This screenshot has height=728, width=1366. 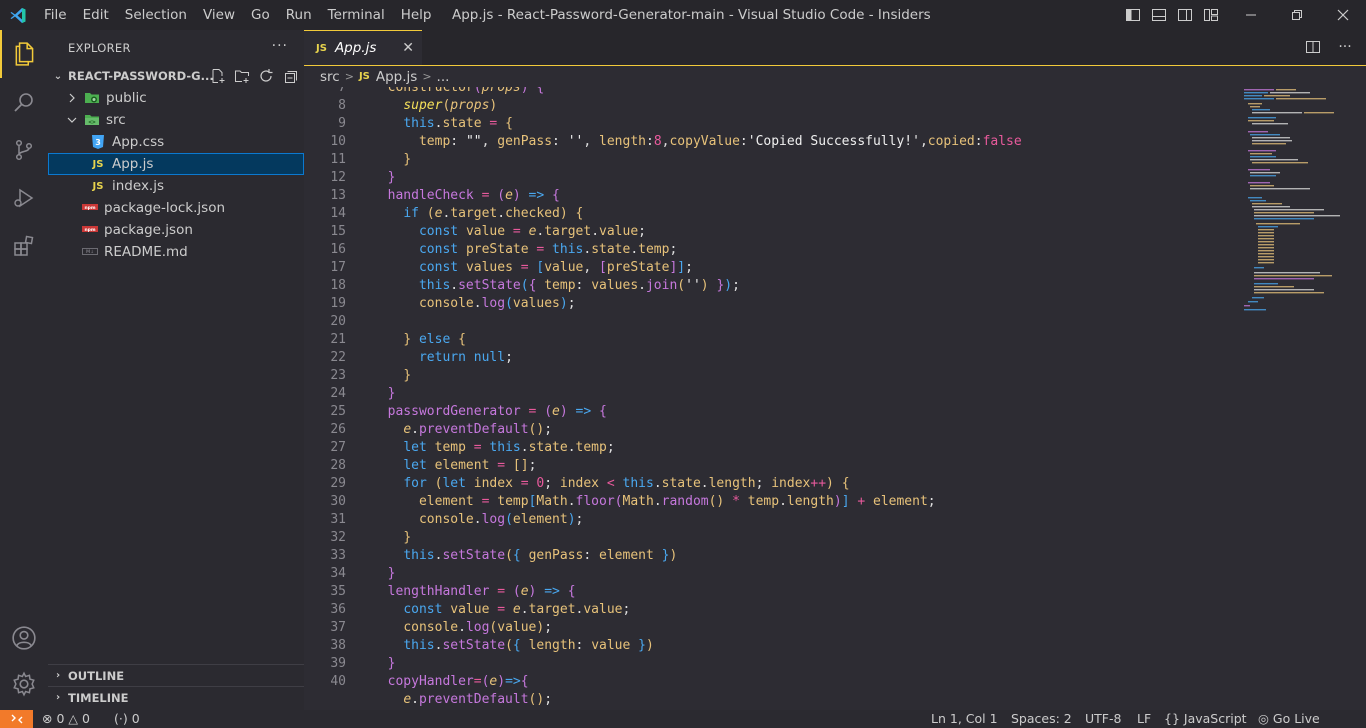 What do you see at coordinates (265, 75) in the screenshot?
I see `refresh-icon` at bounding box center [265, 75].